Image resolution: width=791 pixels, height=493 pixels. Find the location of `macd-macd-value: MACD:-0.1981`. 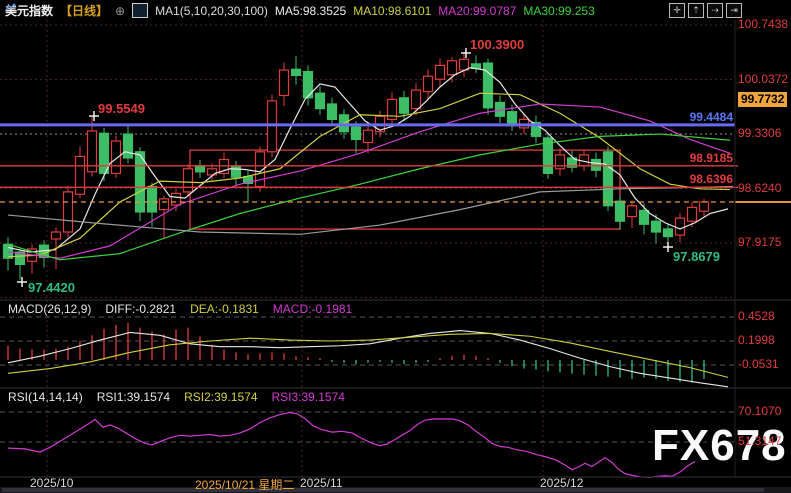

macd-macd-value: MACD:-0.1981 is located at coordinates (312, 309).